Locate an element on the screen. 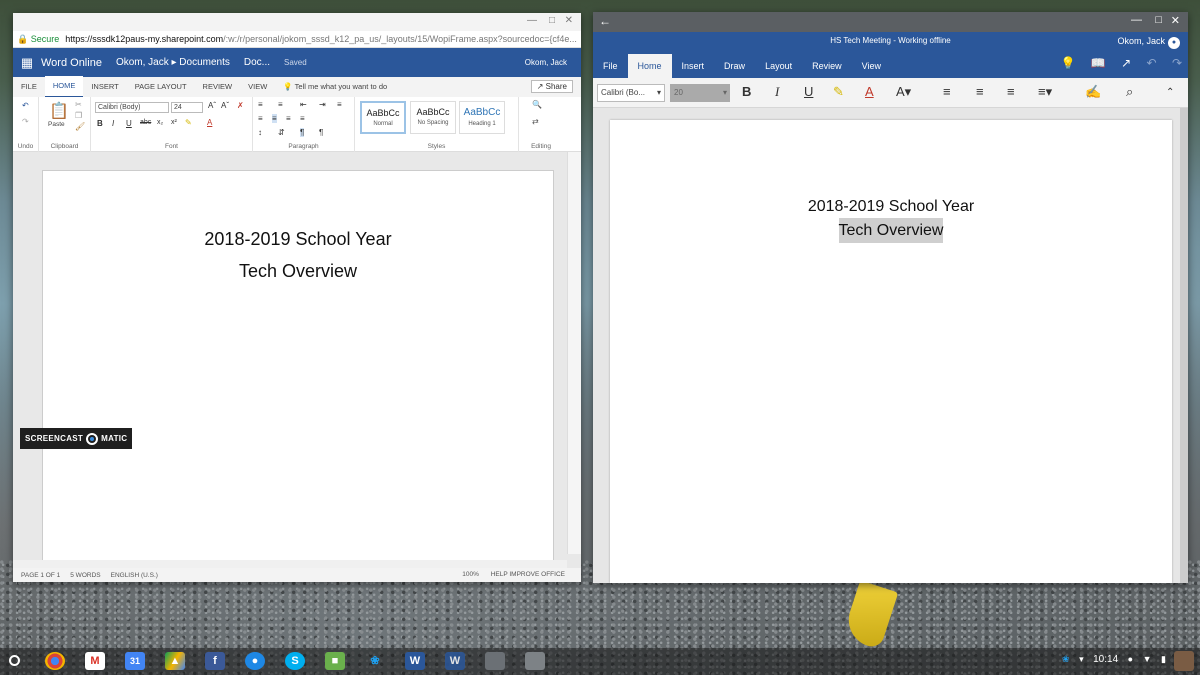 The width and height of the screenshot is (1200, 675). tab-layout: Layout is located at coordinates (778, 66).